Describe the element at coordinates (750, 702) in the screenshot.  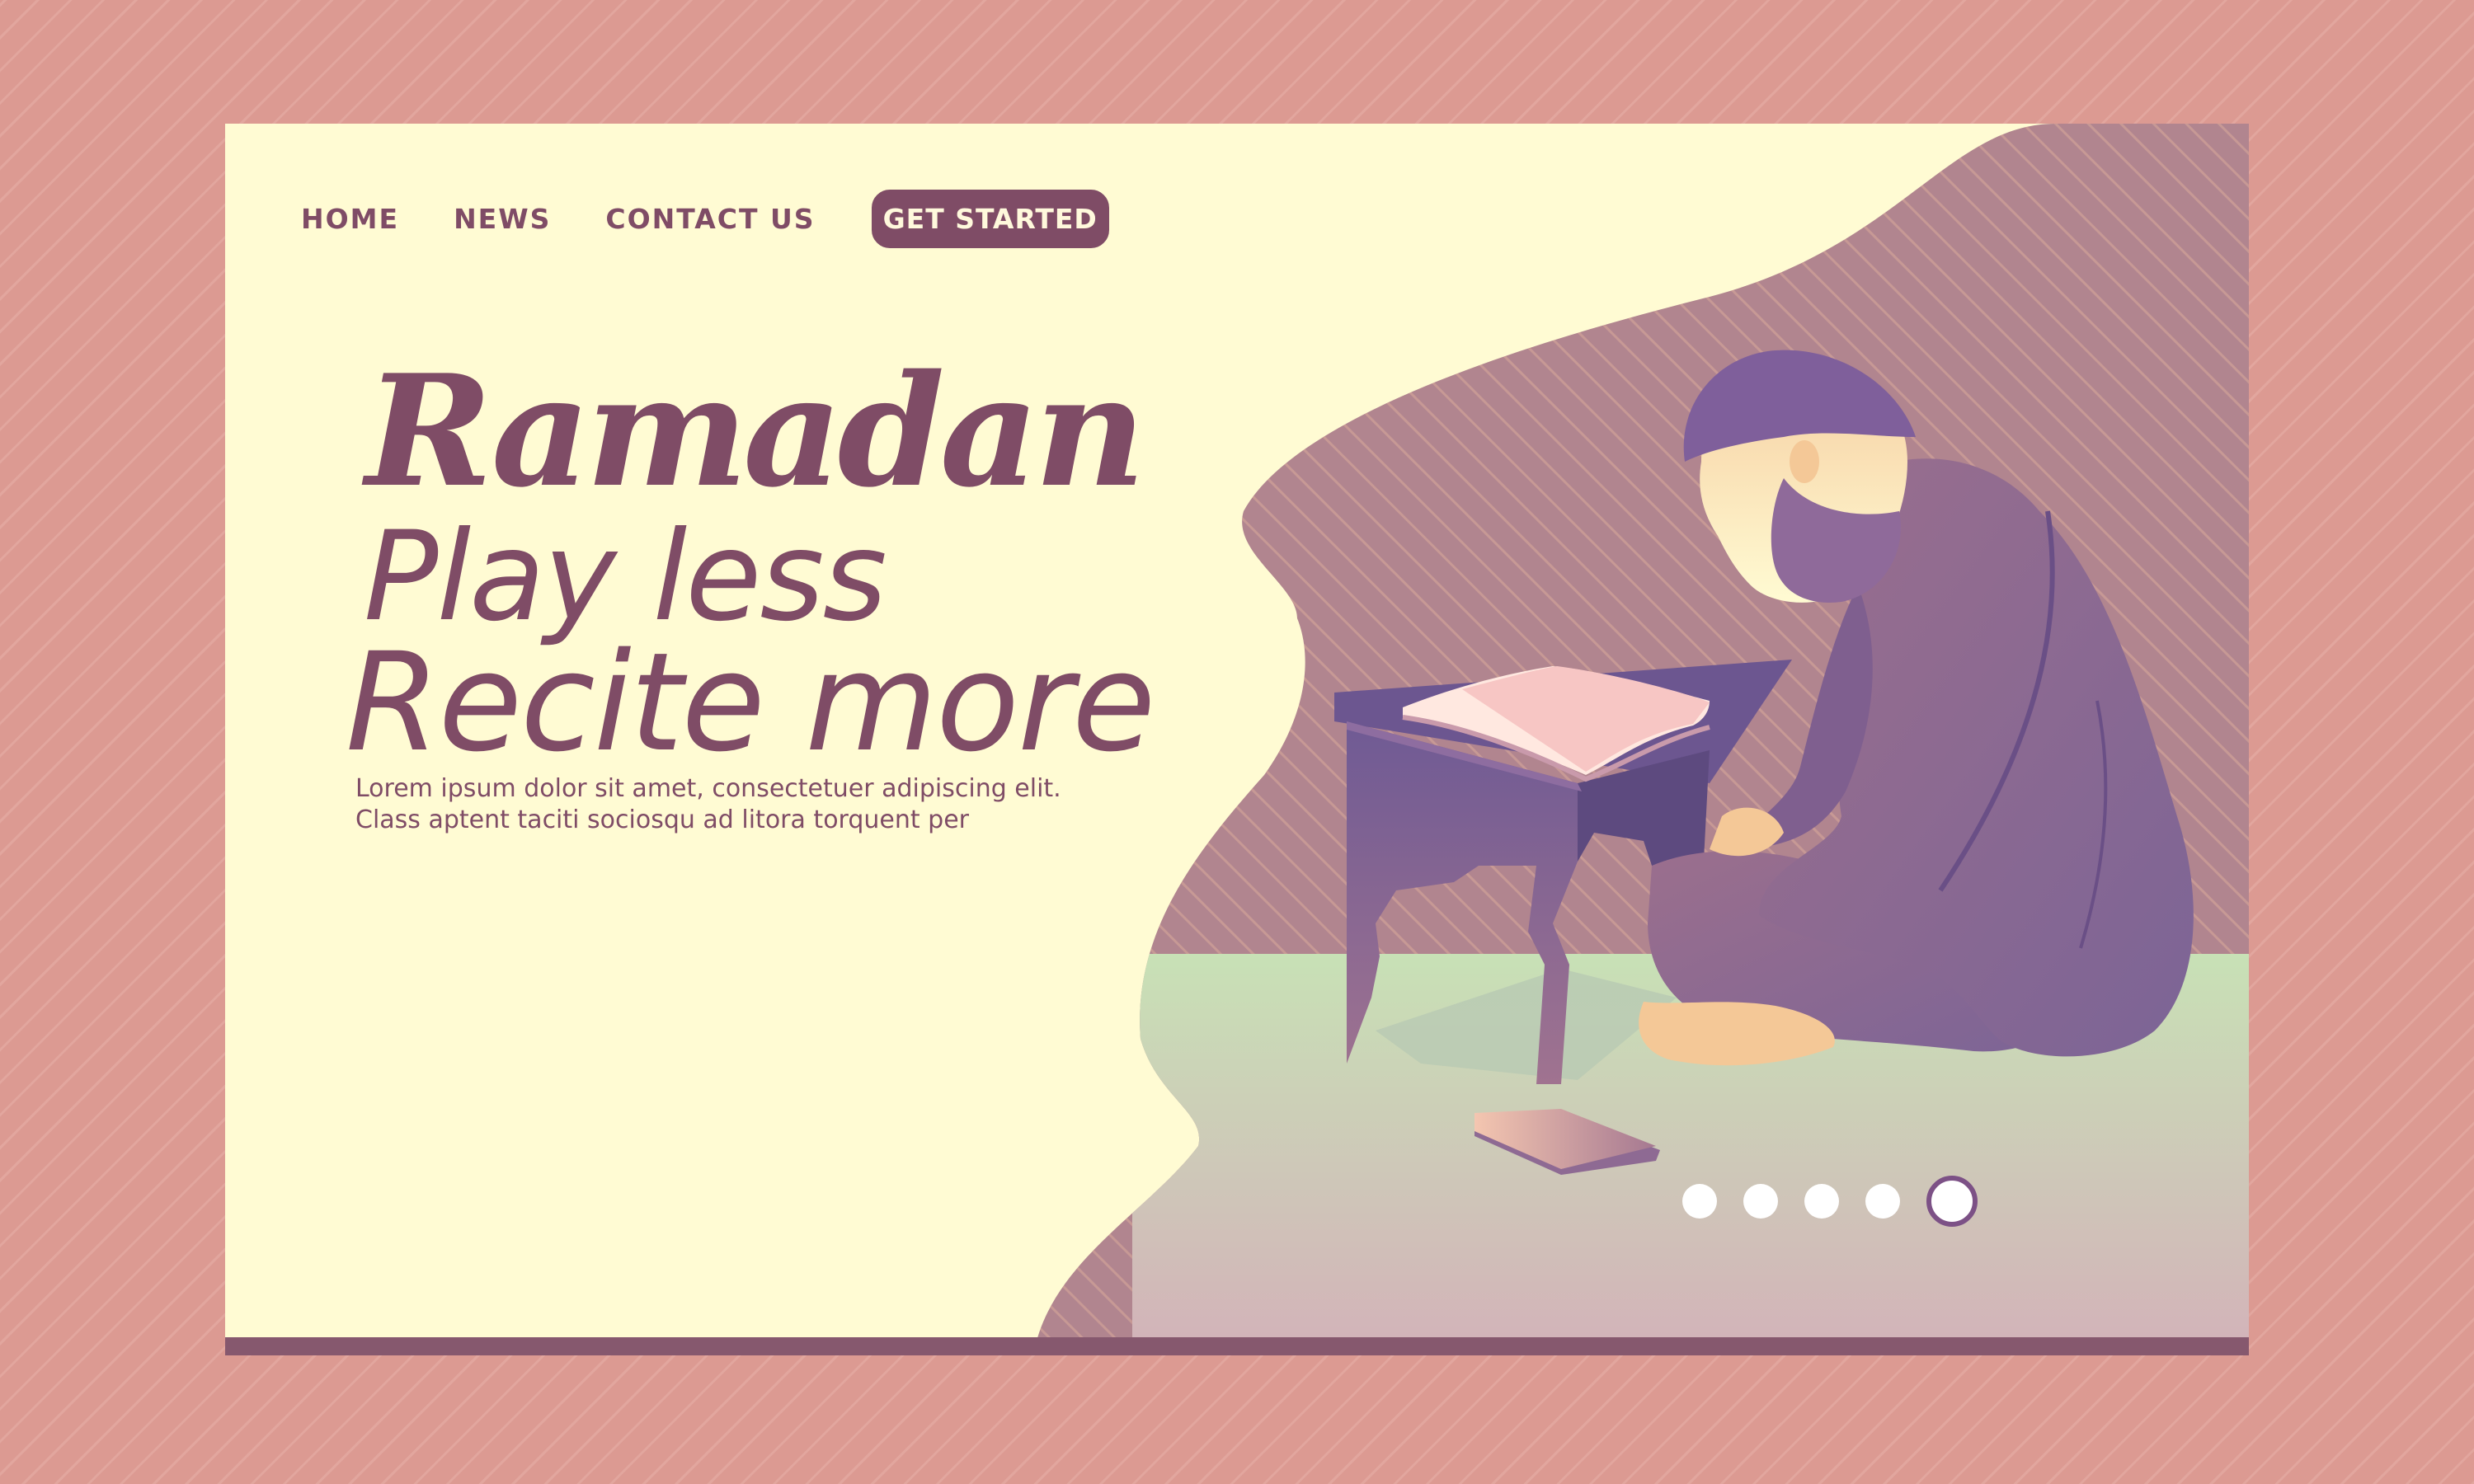
I see `hero-subtitle-line-2: Recite more` at that location.